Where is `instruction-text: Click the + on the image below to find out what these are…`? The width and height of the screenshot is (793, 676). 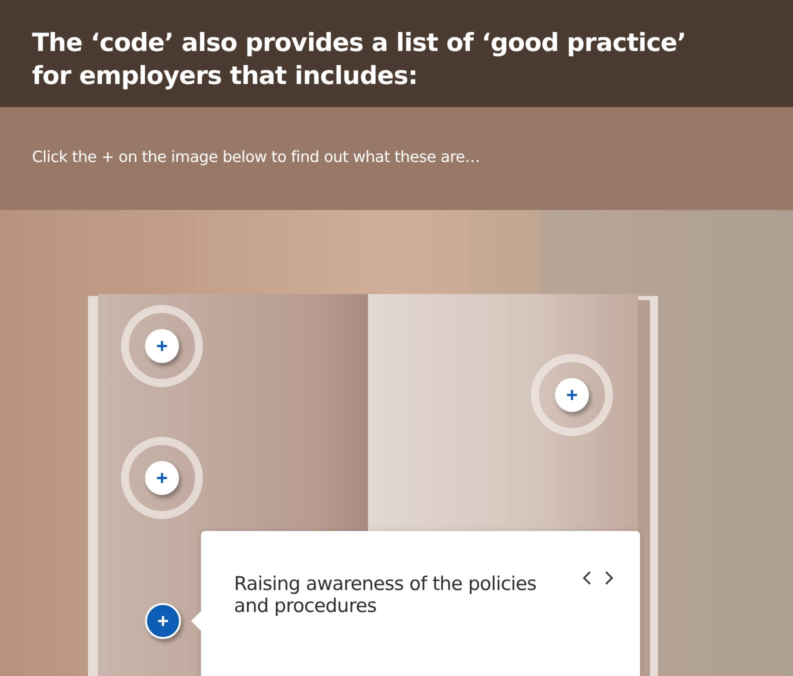 instruction-text: Click the + on the image below to find out what these are… is located at coordinates (257, 157).